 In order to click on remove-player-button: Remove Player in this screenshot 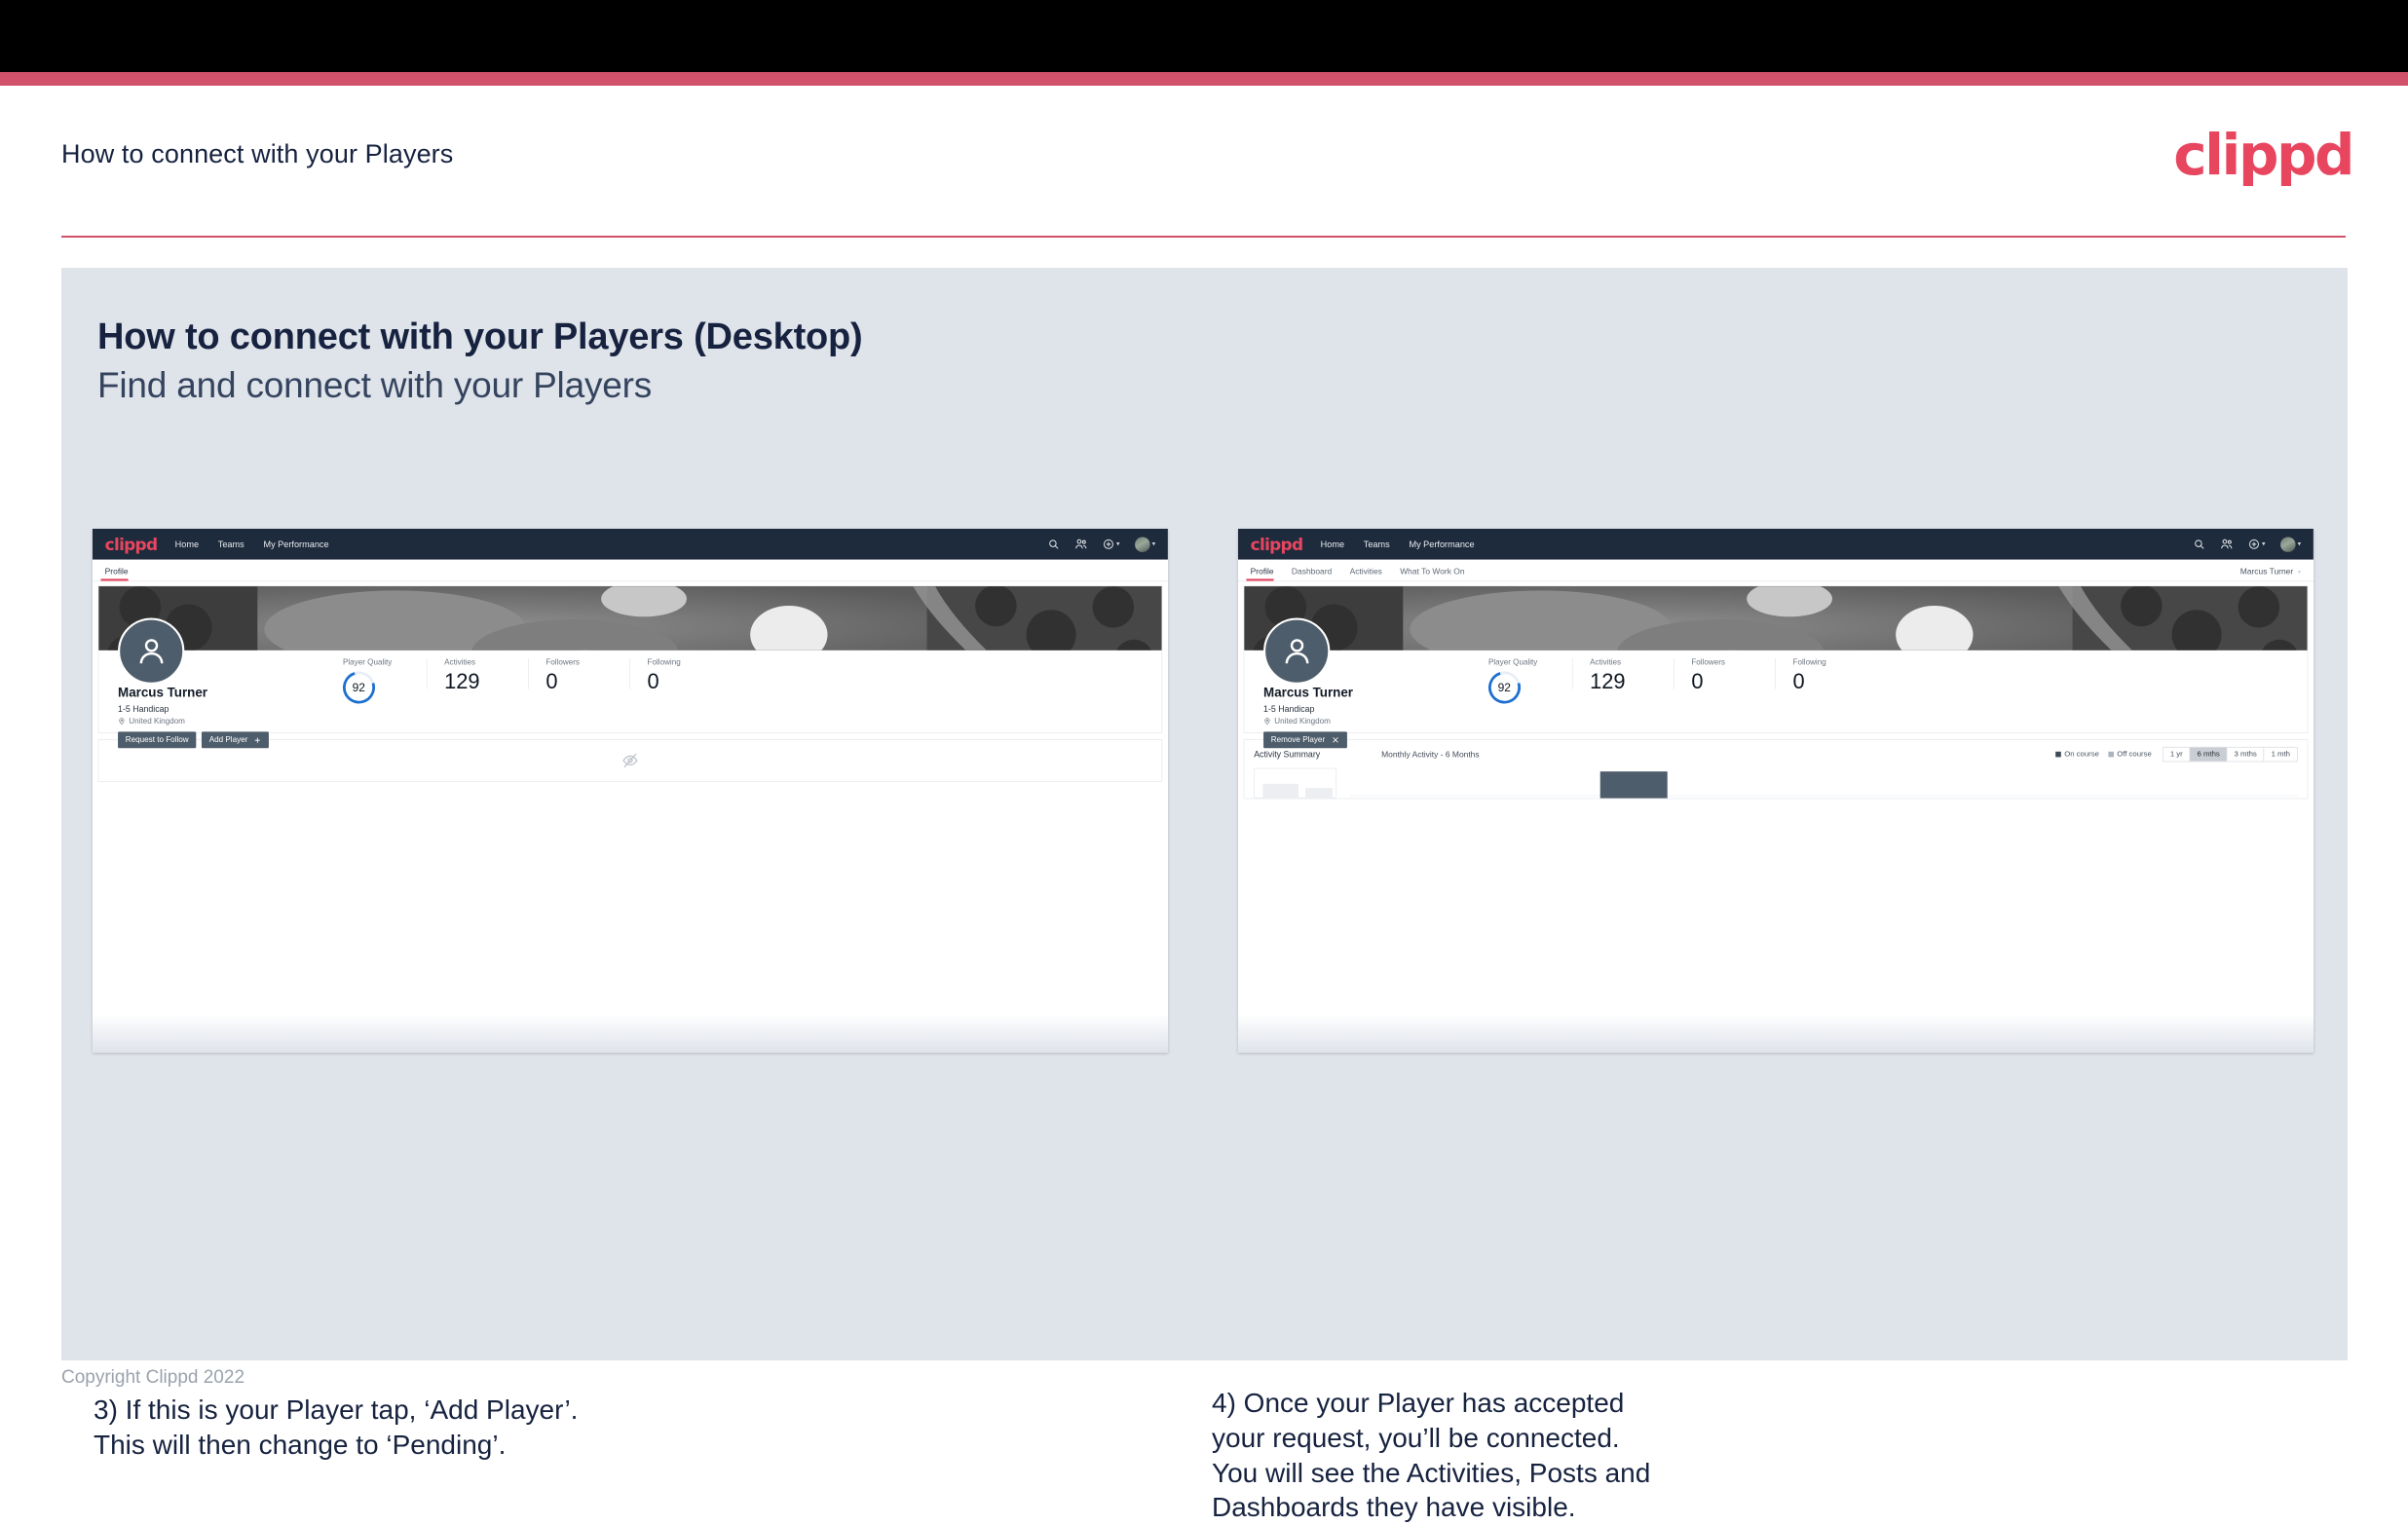, I will do `click(1305, 739)`.